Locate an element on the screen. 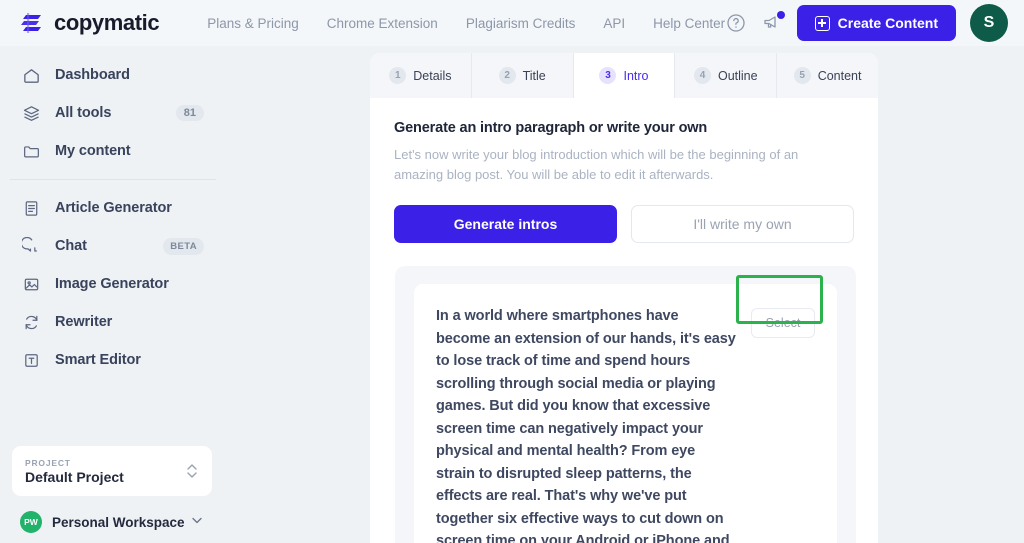 The width and height of the screenshot is (1024, 543). workspace-name: Personal Workspace is located at coordinates (118, 522).